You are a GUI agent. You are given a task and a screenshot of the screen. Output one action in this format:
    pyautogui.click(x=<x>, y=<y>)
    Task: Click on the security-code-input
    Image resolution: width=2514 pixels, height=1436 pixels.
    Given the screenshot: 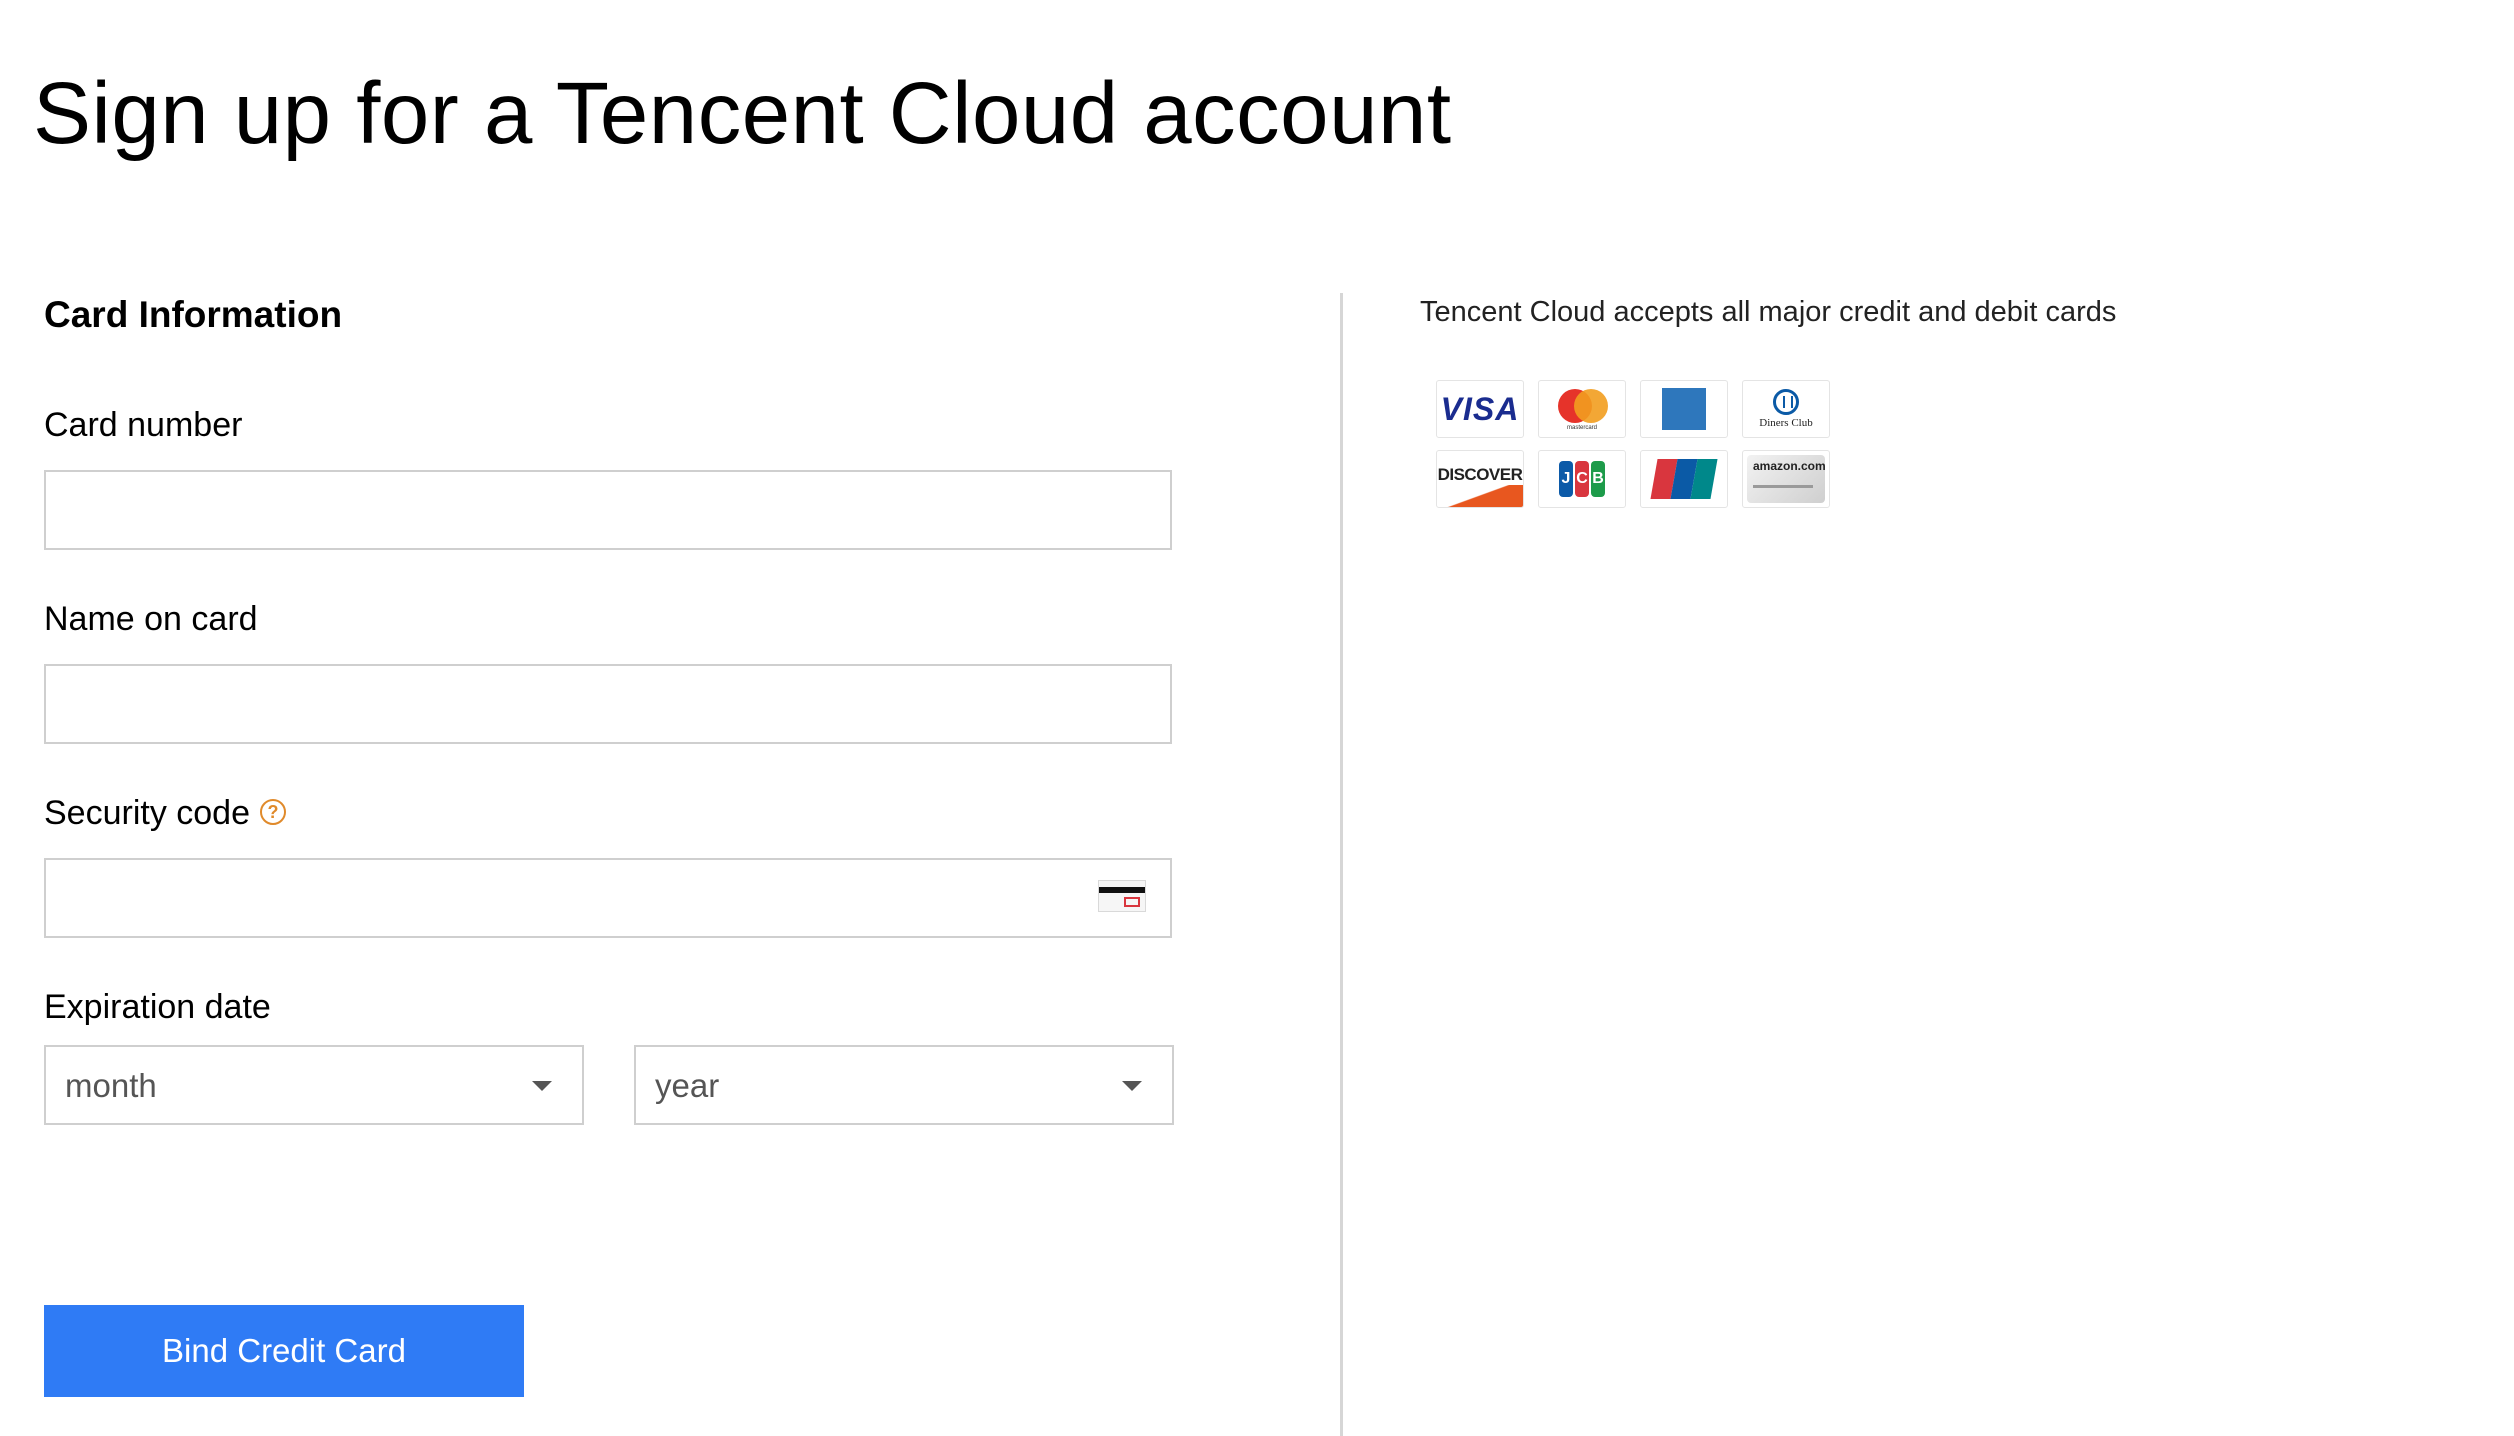 What is the action you would take?
    pyautogui.click(x=608, y=898)
    